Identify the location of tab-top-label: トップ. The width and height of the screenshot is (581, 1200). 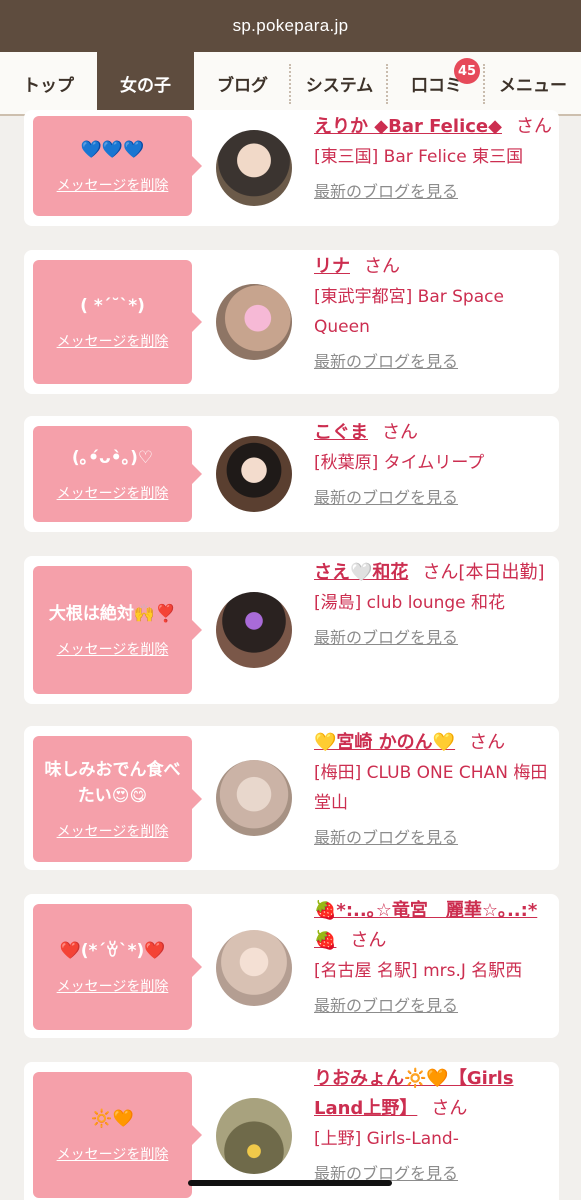
(48, 85).